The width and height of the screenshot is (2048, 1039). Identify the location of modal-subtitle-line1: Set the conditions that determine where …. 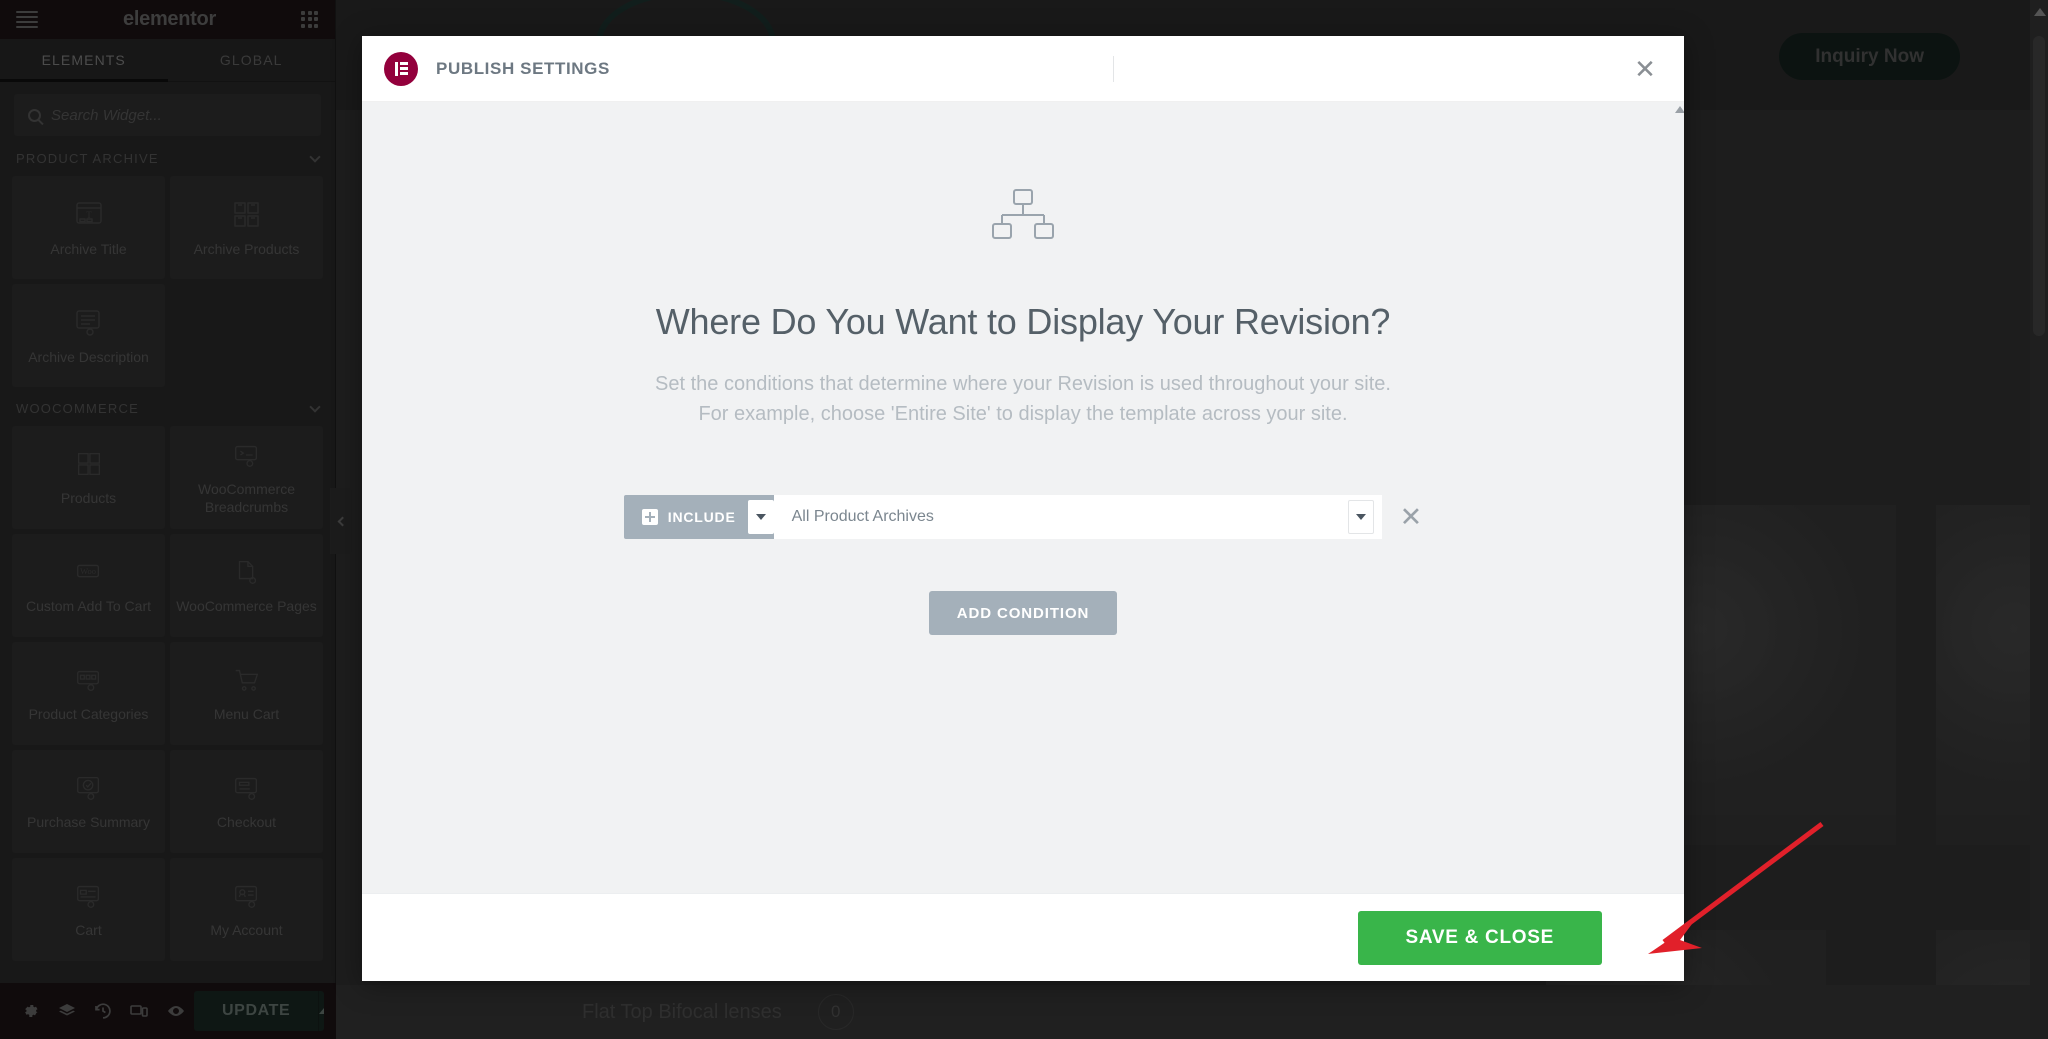
(1023, 384).